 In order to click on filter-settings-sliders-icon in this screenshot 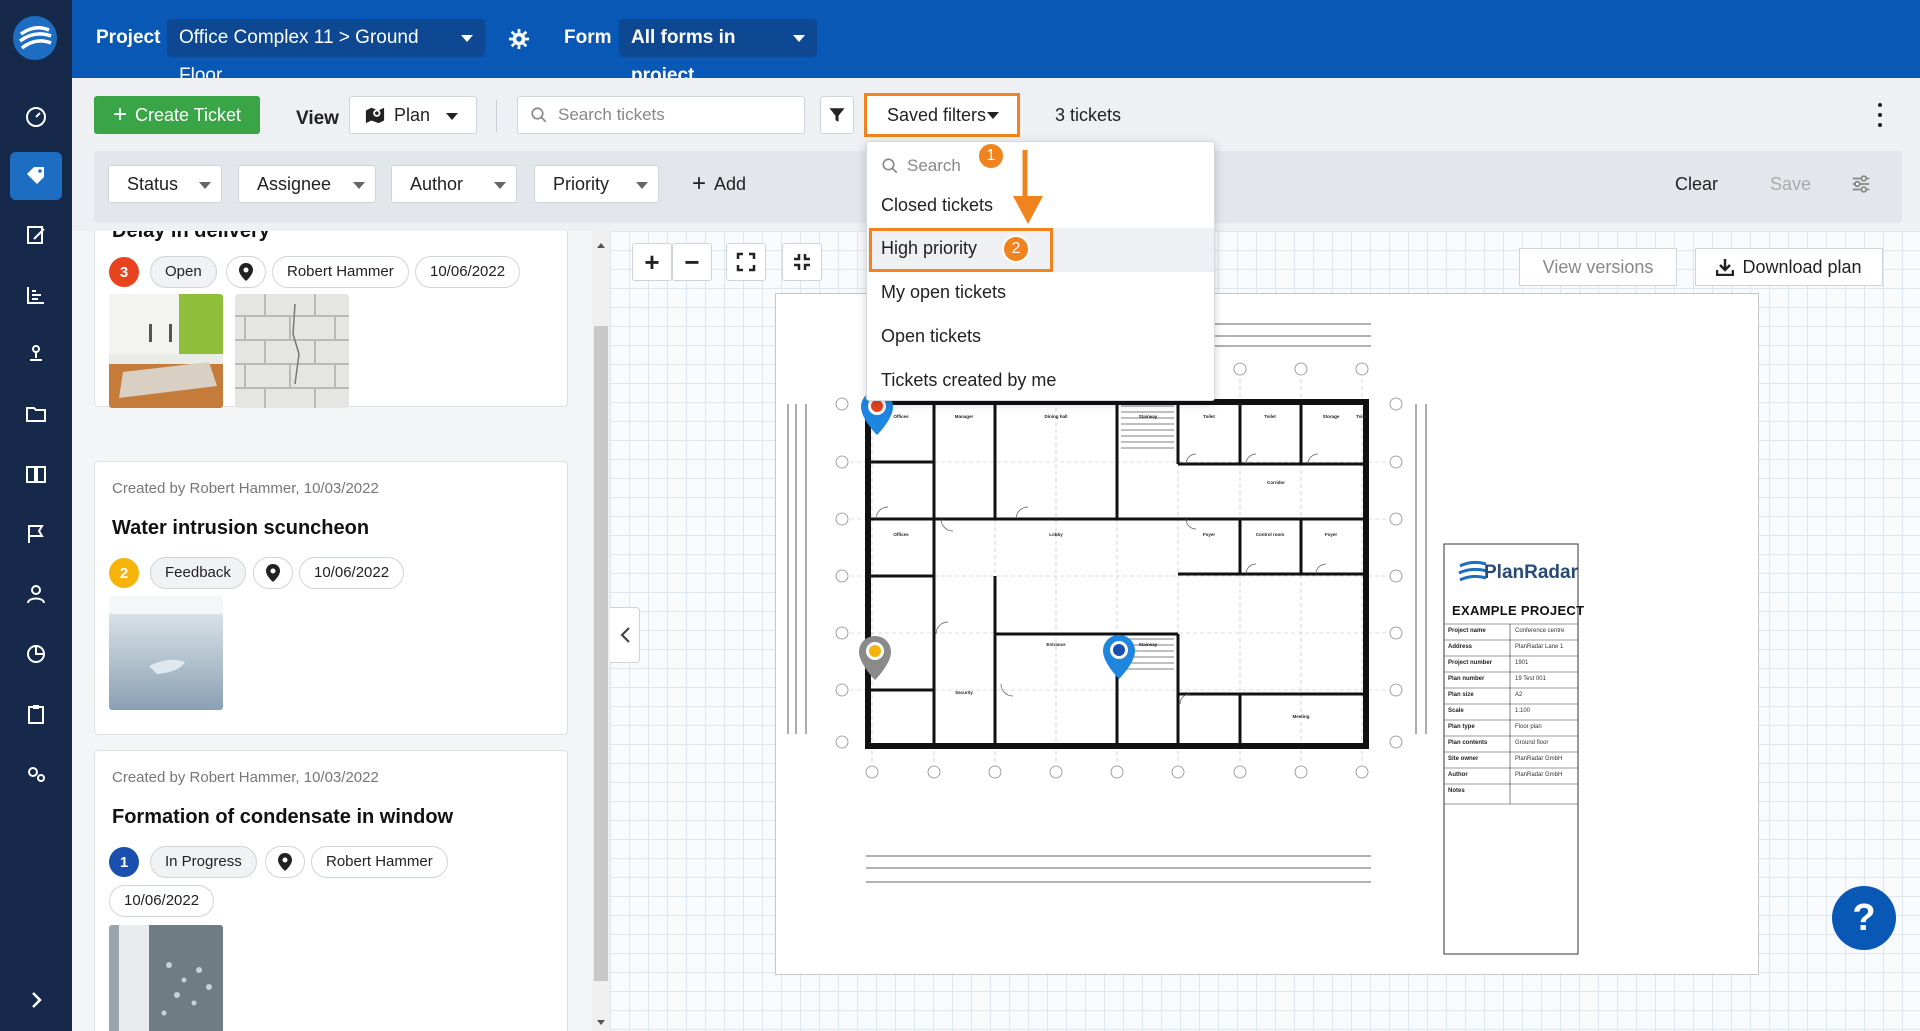, I will do `click(1861, 186)`.